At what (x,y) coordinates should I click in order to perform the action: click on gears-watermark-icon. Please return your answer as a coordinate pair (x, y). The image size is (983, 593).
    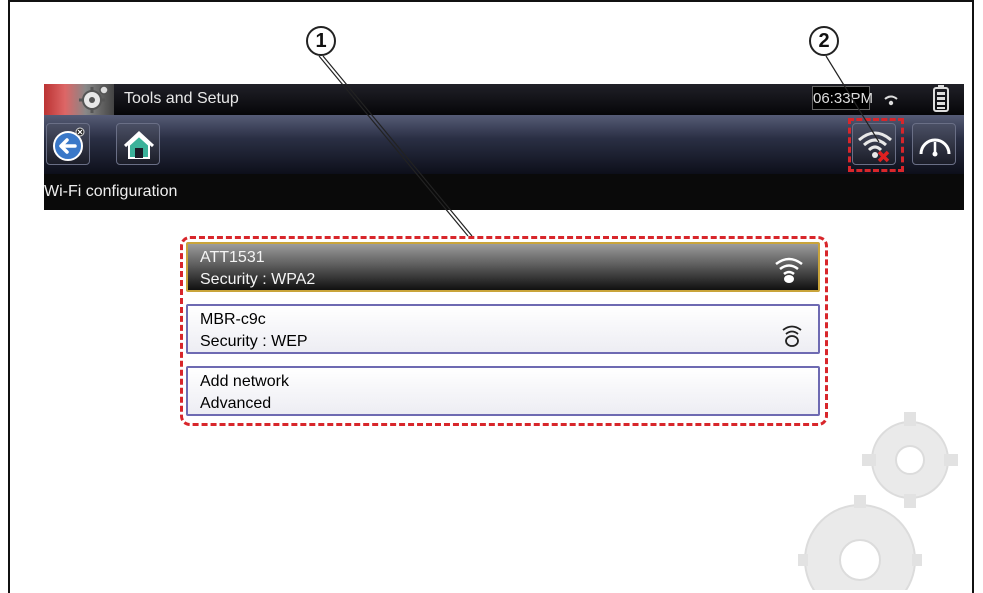
    Looking at the image, I should click on (878, 501).